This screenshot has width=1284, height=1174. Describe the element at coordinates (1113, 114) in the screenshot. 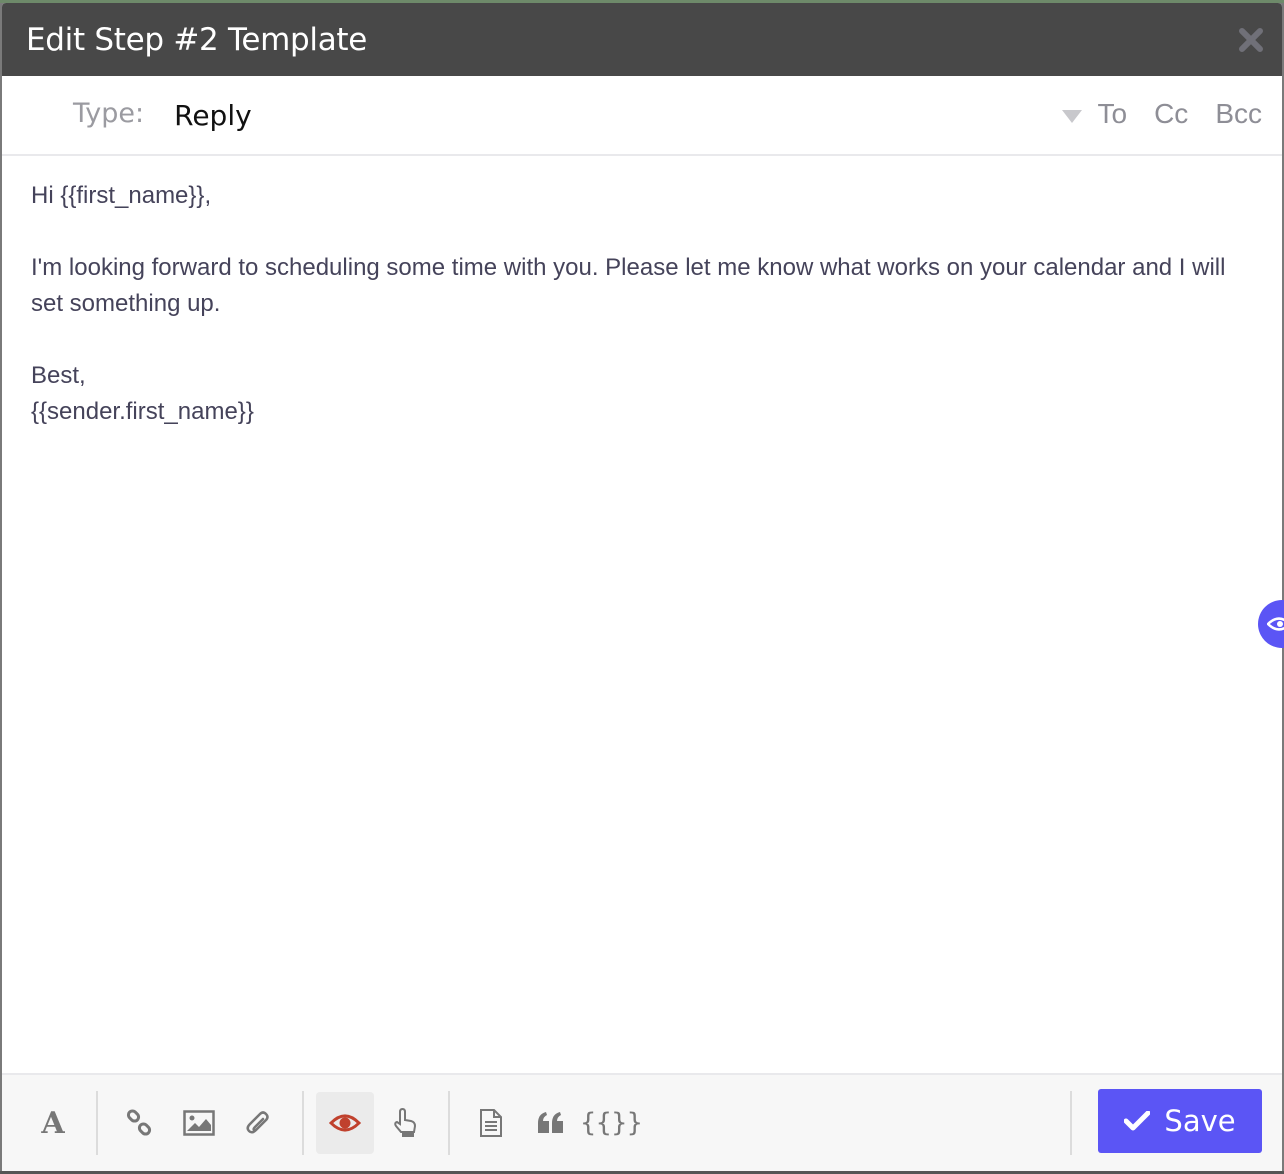

I see `to-toggle: To` at that location.